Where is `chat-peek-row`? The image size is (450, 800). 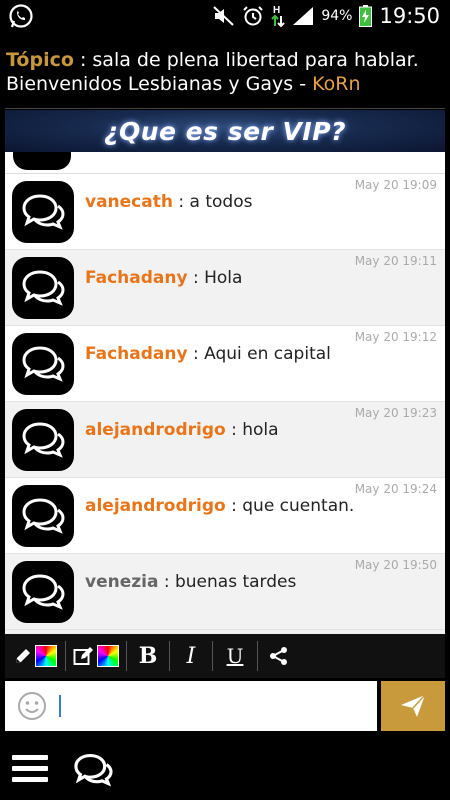 chat-peek-row is located at coordinates (225, 163).